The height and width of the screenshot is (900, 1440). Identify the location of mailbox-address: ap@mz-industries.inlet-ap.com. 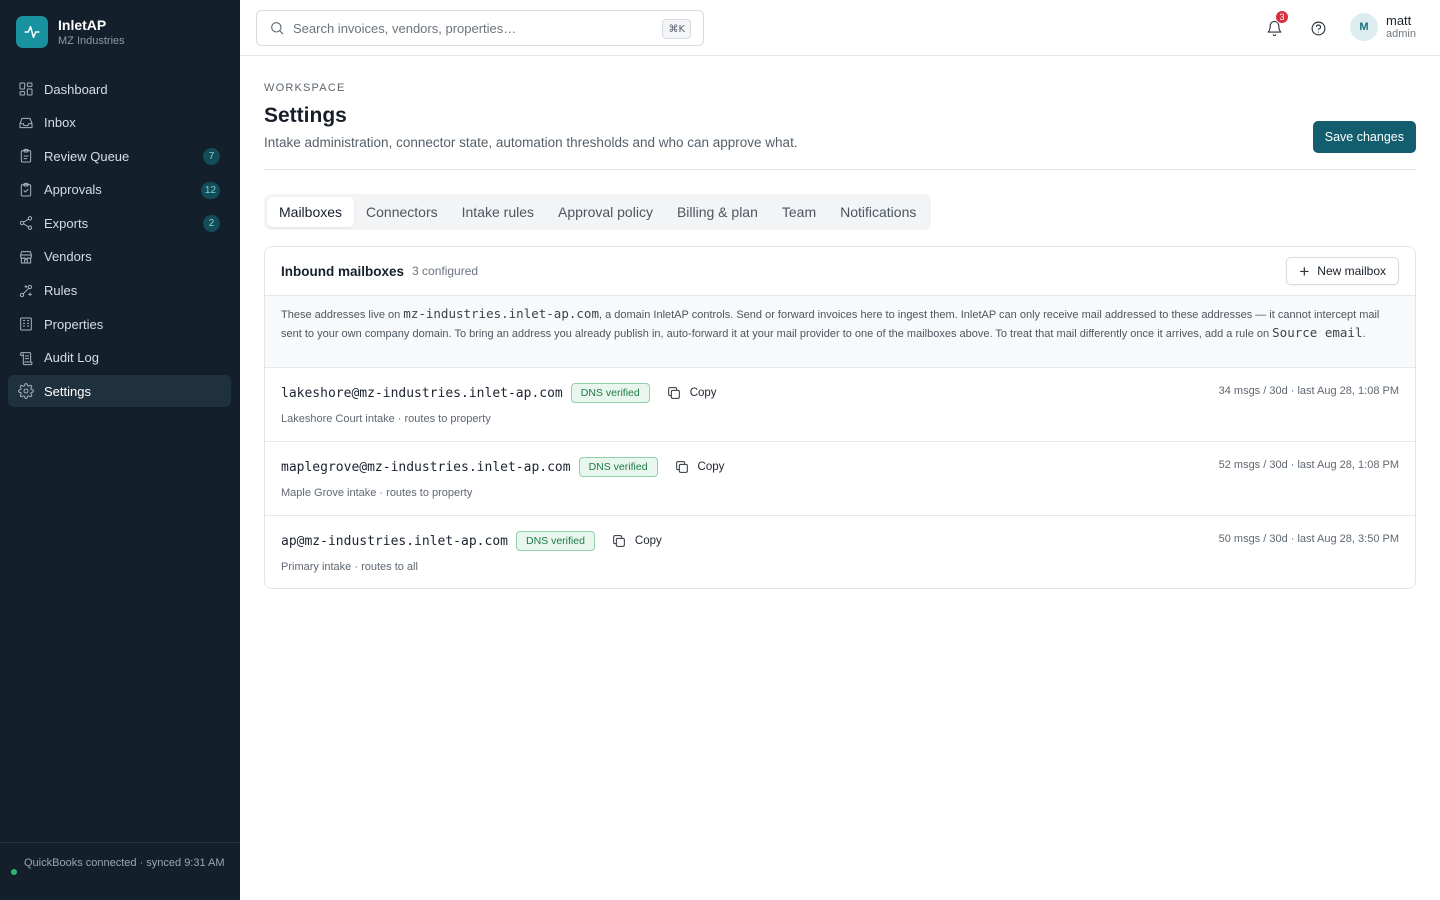
(394, 541).